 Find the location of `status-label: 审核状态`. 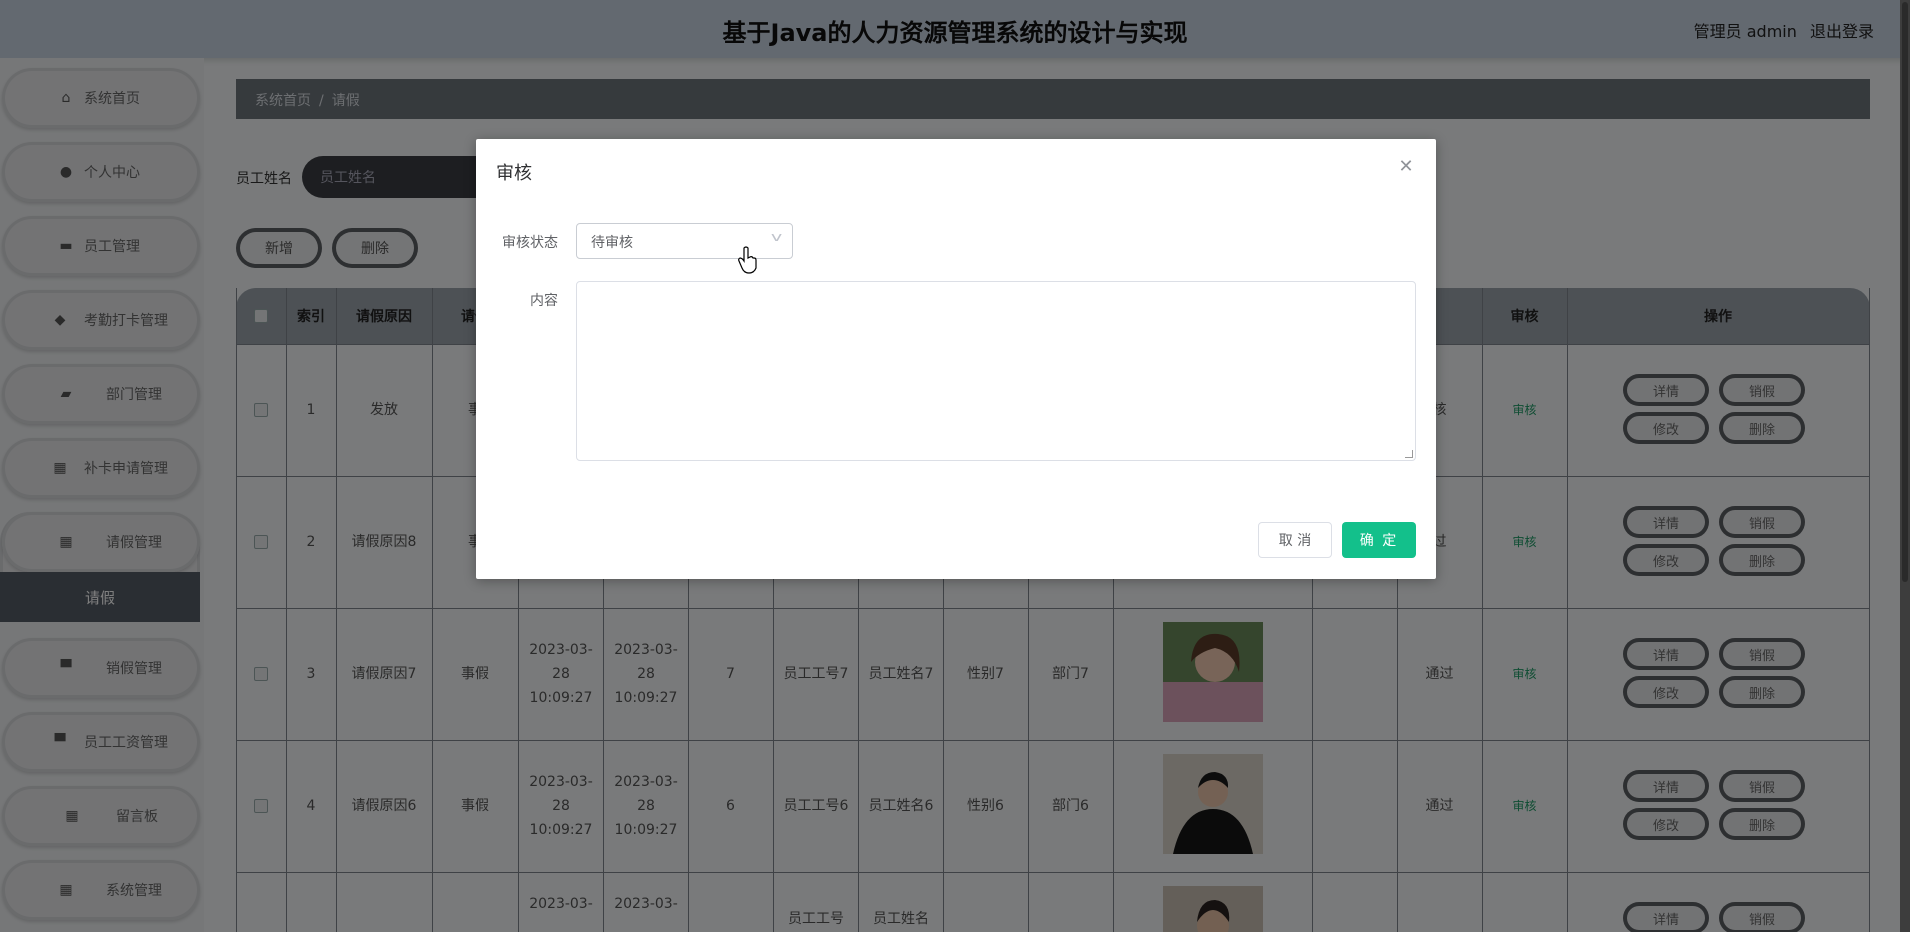

status-label: 审核状态 is located at coordinates (530, 243).